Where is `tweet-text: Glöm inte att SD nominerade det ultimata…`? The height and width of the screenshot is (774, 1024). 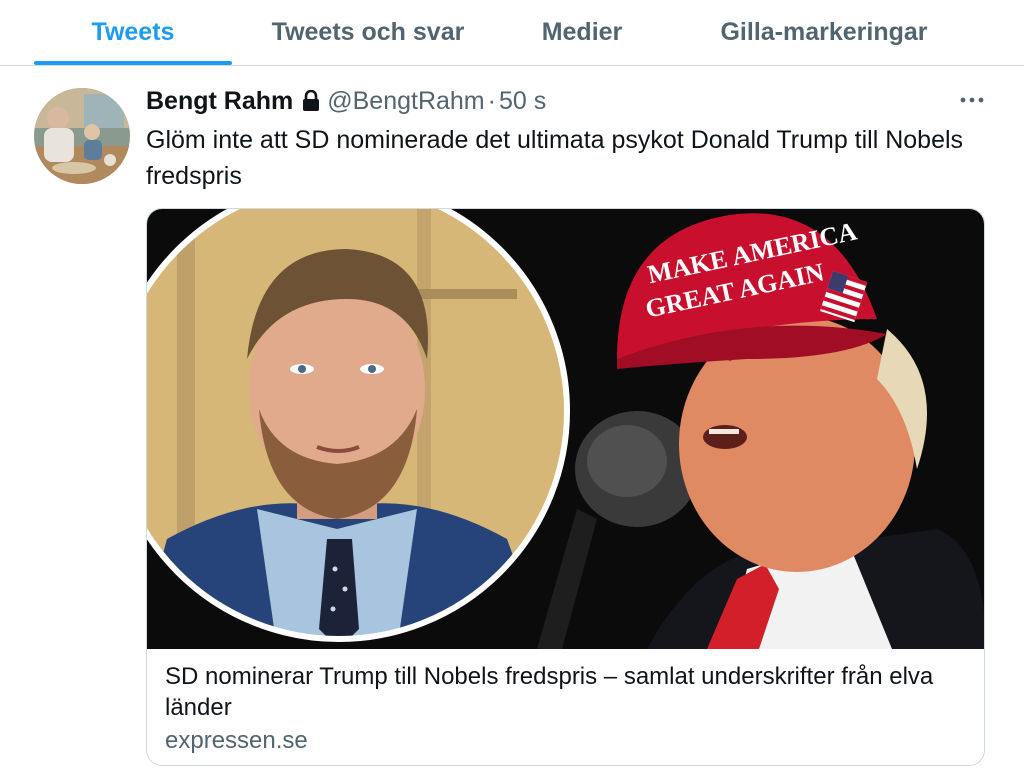 tweet-text: Glöm inte att SD nominerade det ultimata… is located at coordinates (555, 158).